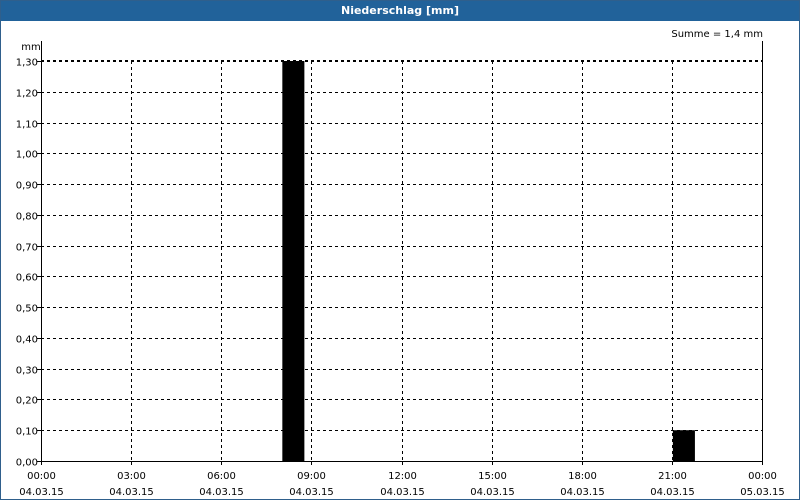 The image size is (800, 501). I want to click on y-tick-label: 0,80, so click(27, 217).